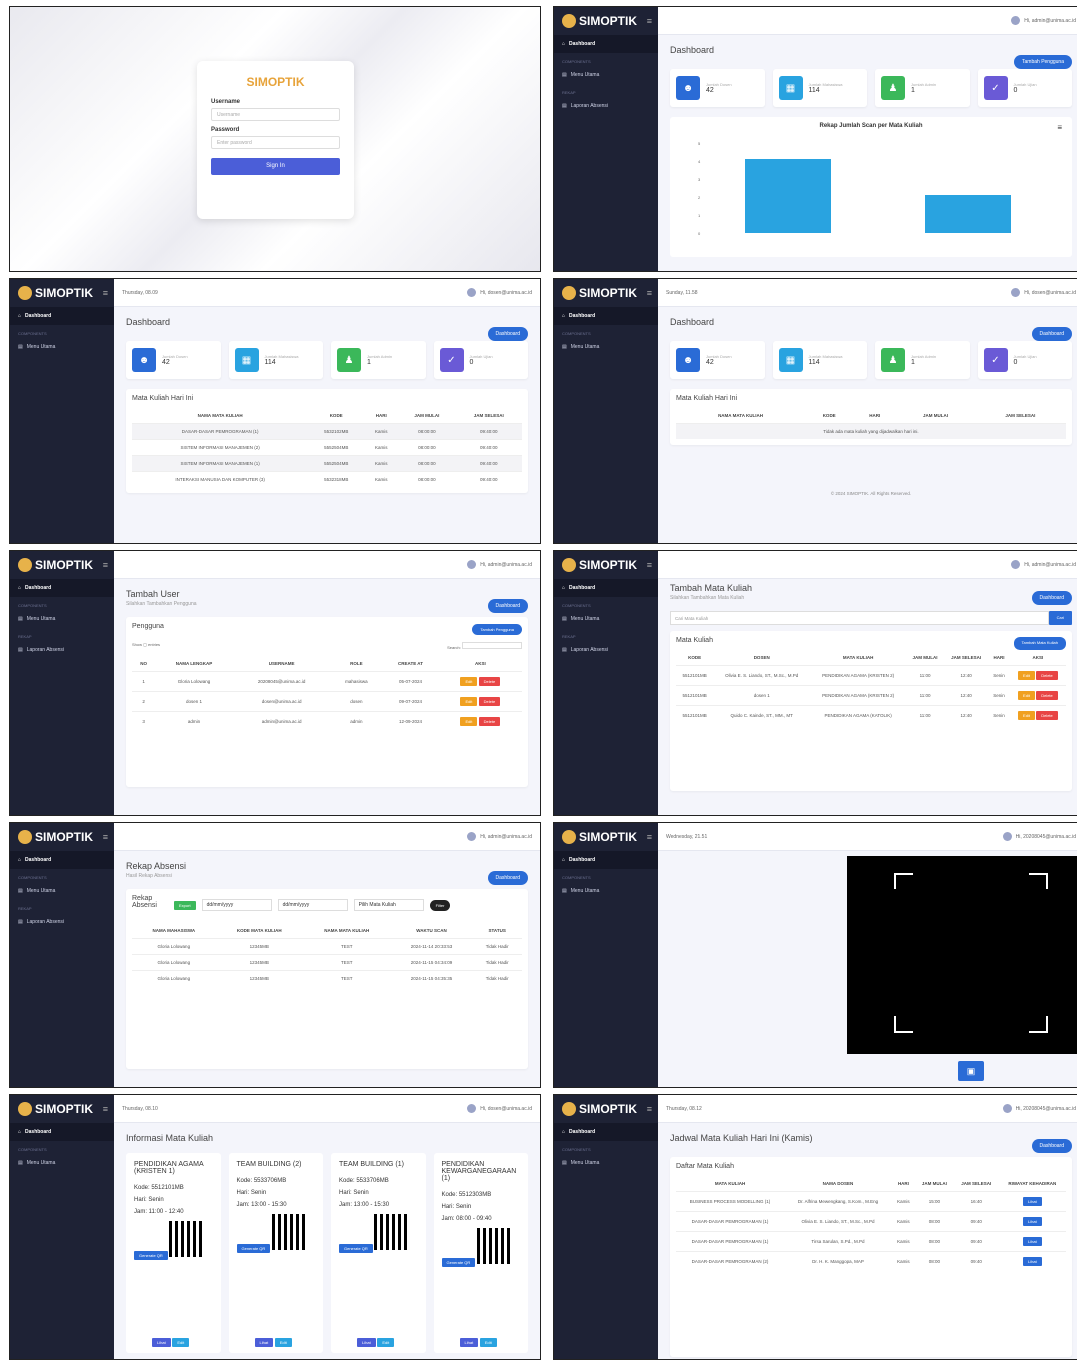  What do you see at coordinates (699, 233) in the screenshot?
I see `svg-text: 0` at bounding box center [699, 233].